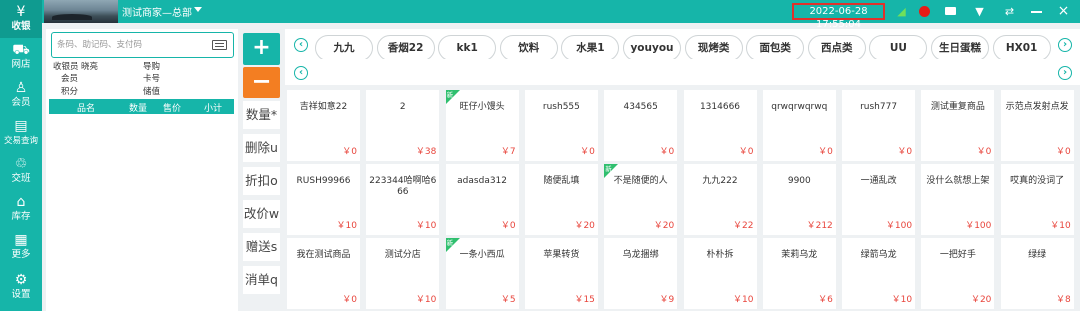  What do you see at coordinates (403, 273) in the screenshot?
I see `product-card: 测试分店 ￥10` at bounding box center [403, 273].